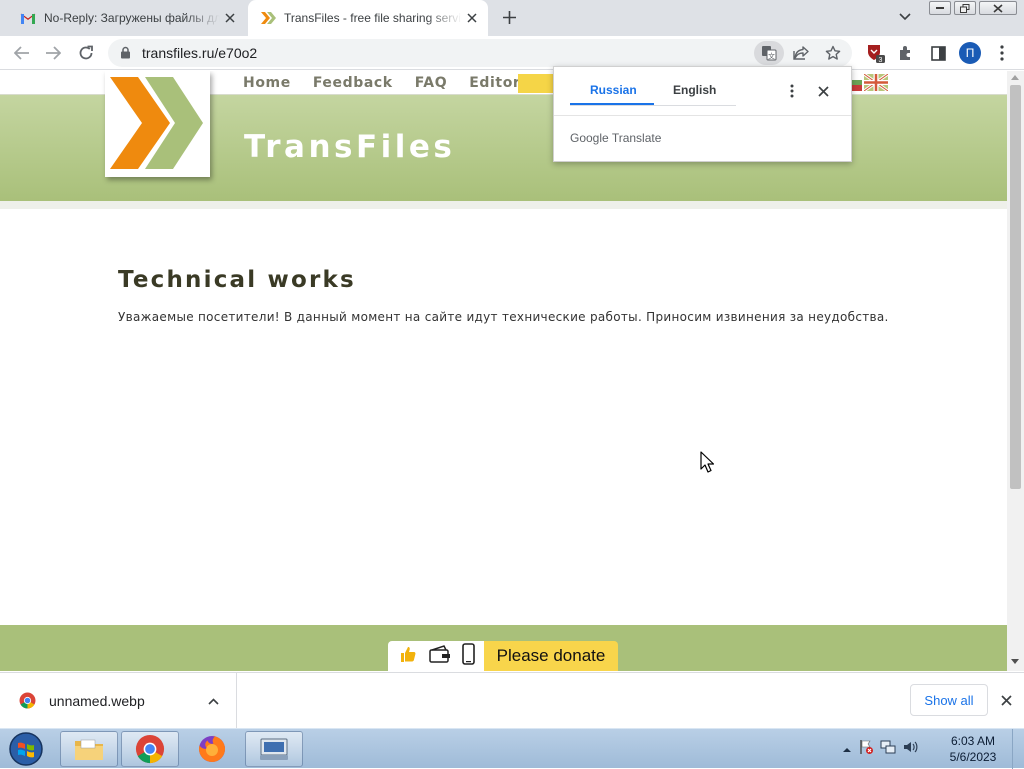 The height and width of the screenshot is (769, 1024). I want to click on language-flags, so click(869, 84).